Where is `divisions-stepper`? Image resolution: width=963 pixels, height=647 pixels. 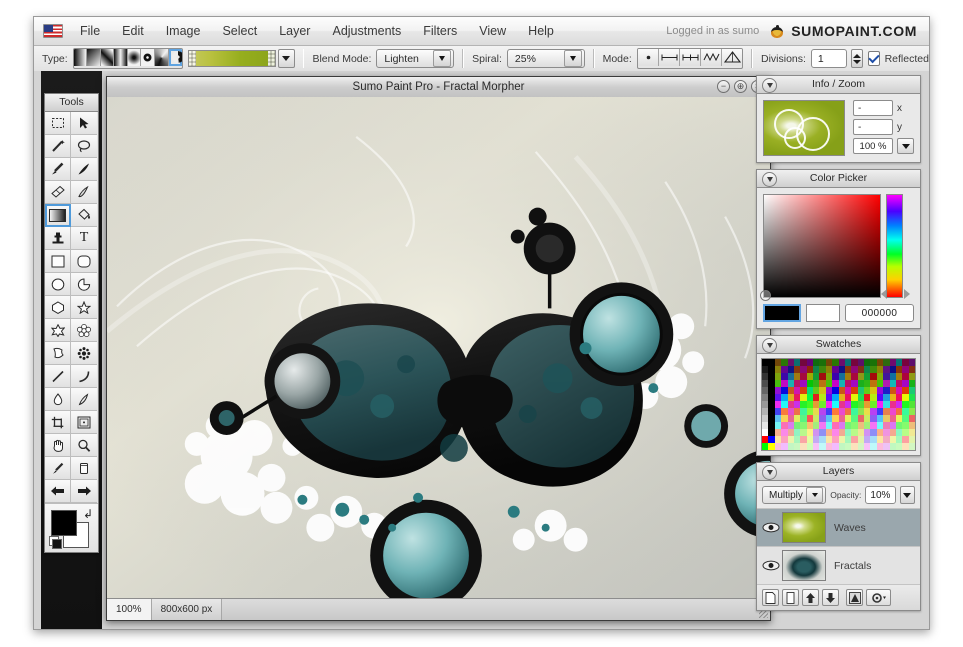 divisions-stepper is located at coordinates (857, 58).